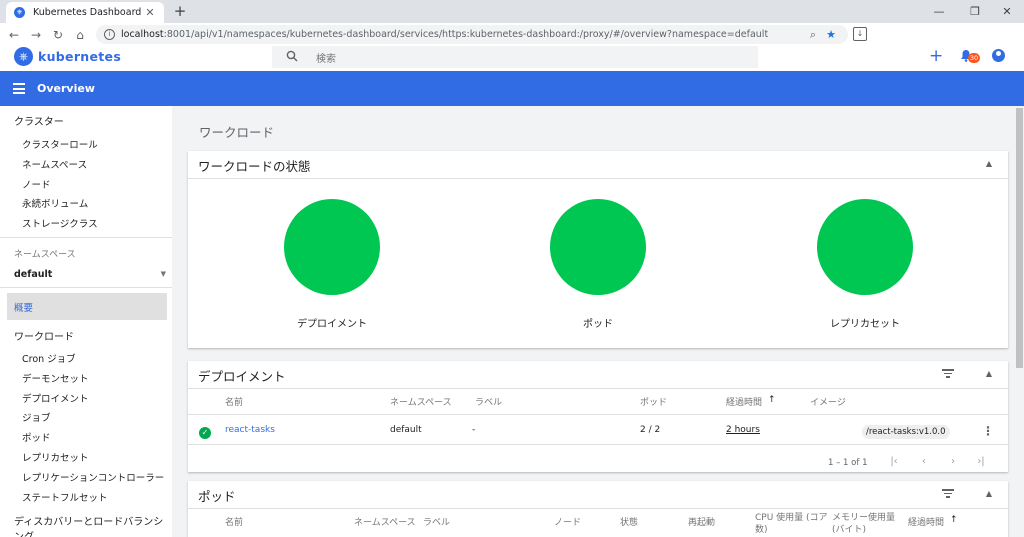 Image resolution: width=1024 pixels, height=537 pixels. What do you see at coordinates (848, 463) in the screenshot?
I see `pagination-range: 1 – 1 of 1` at bounding box center [848, 463].